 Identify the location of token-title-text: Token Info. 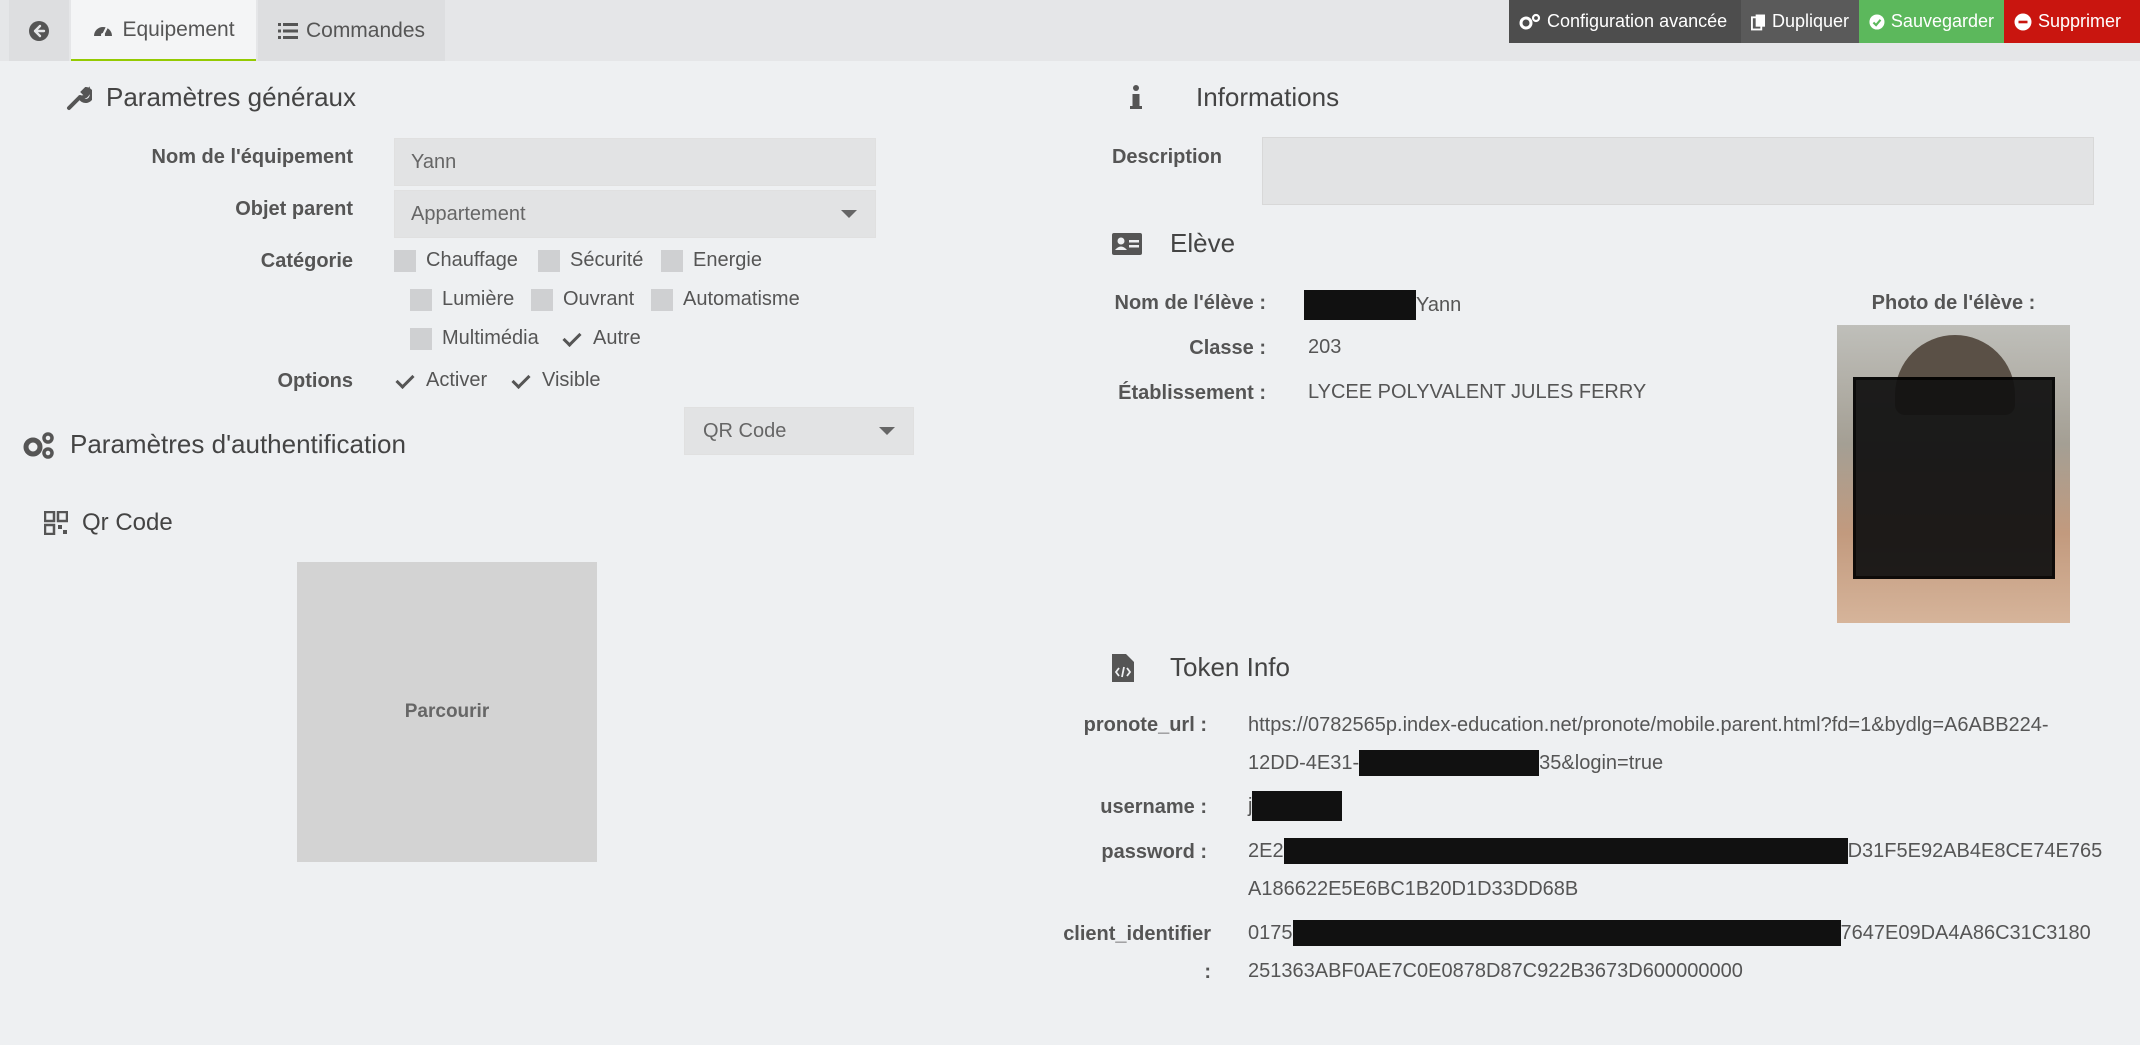
(1230, 667).